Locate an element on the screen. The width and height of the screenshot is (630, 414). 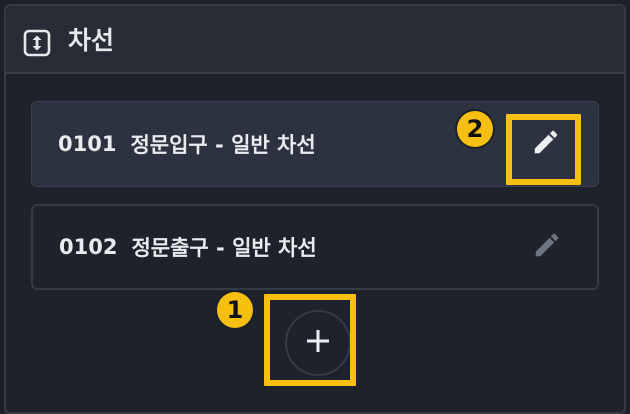
pencil-icon is located at coordinates (547, 247).